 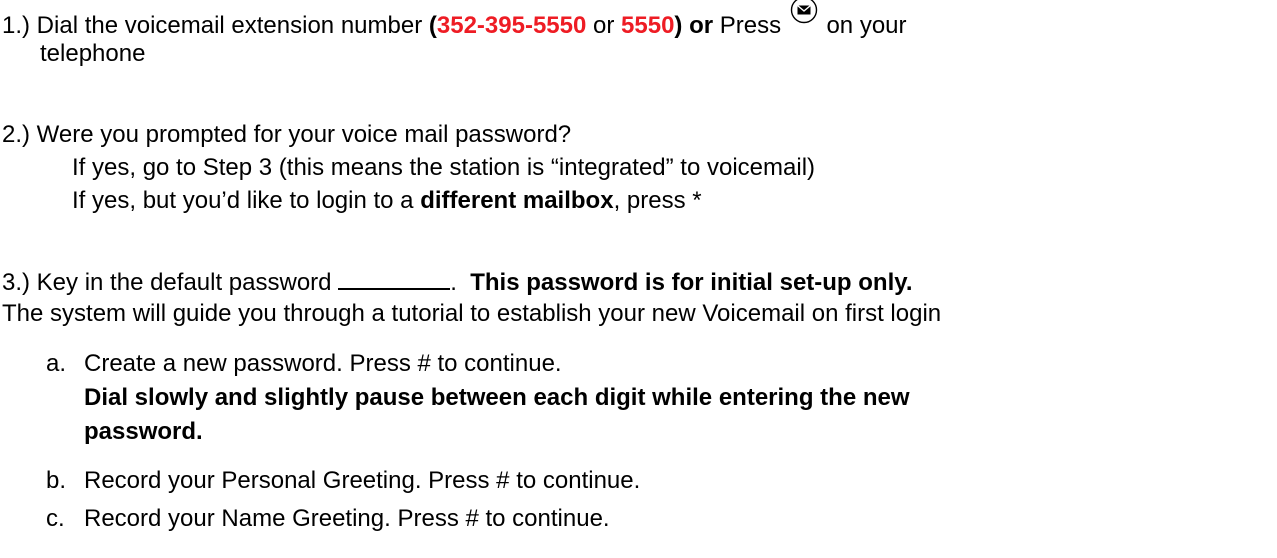 What do you see at coordinates (432, 25) in the screenshot?
I see `step1-open-paren: (` at bounding box center [432, 25].